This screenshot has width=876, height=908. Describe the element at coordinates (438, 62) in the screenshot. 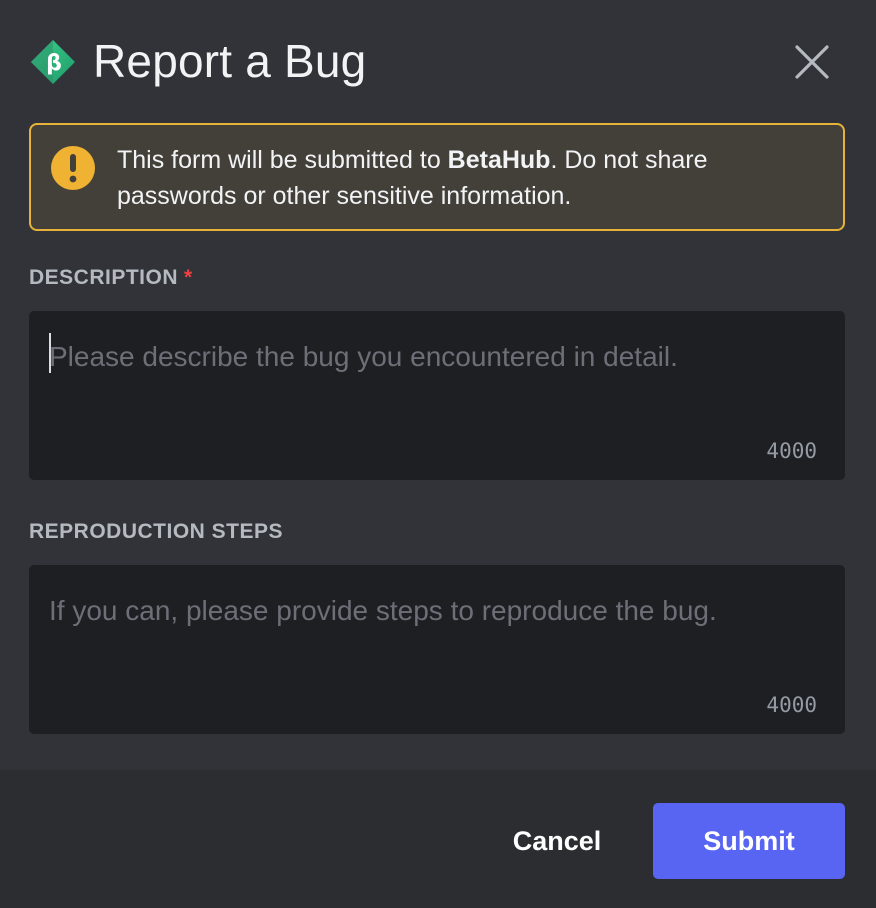

I see `modal-header: β Report a Bug` at that location.